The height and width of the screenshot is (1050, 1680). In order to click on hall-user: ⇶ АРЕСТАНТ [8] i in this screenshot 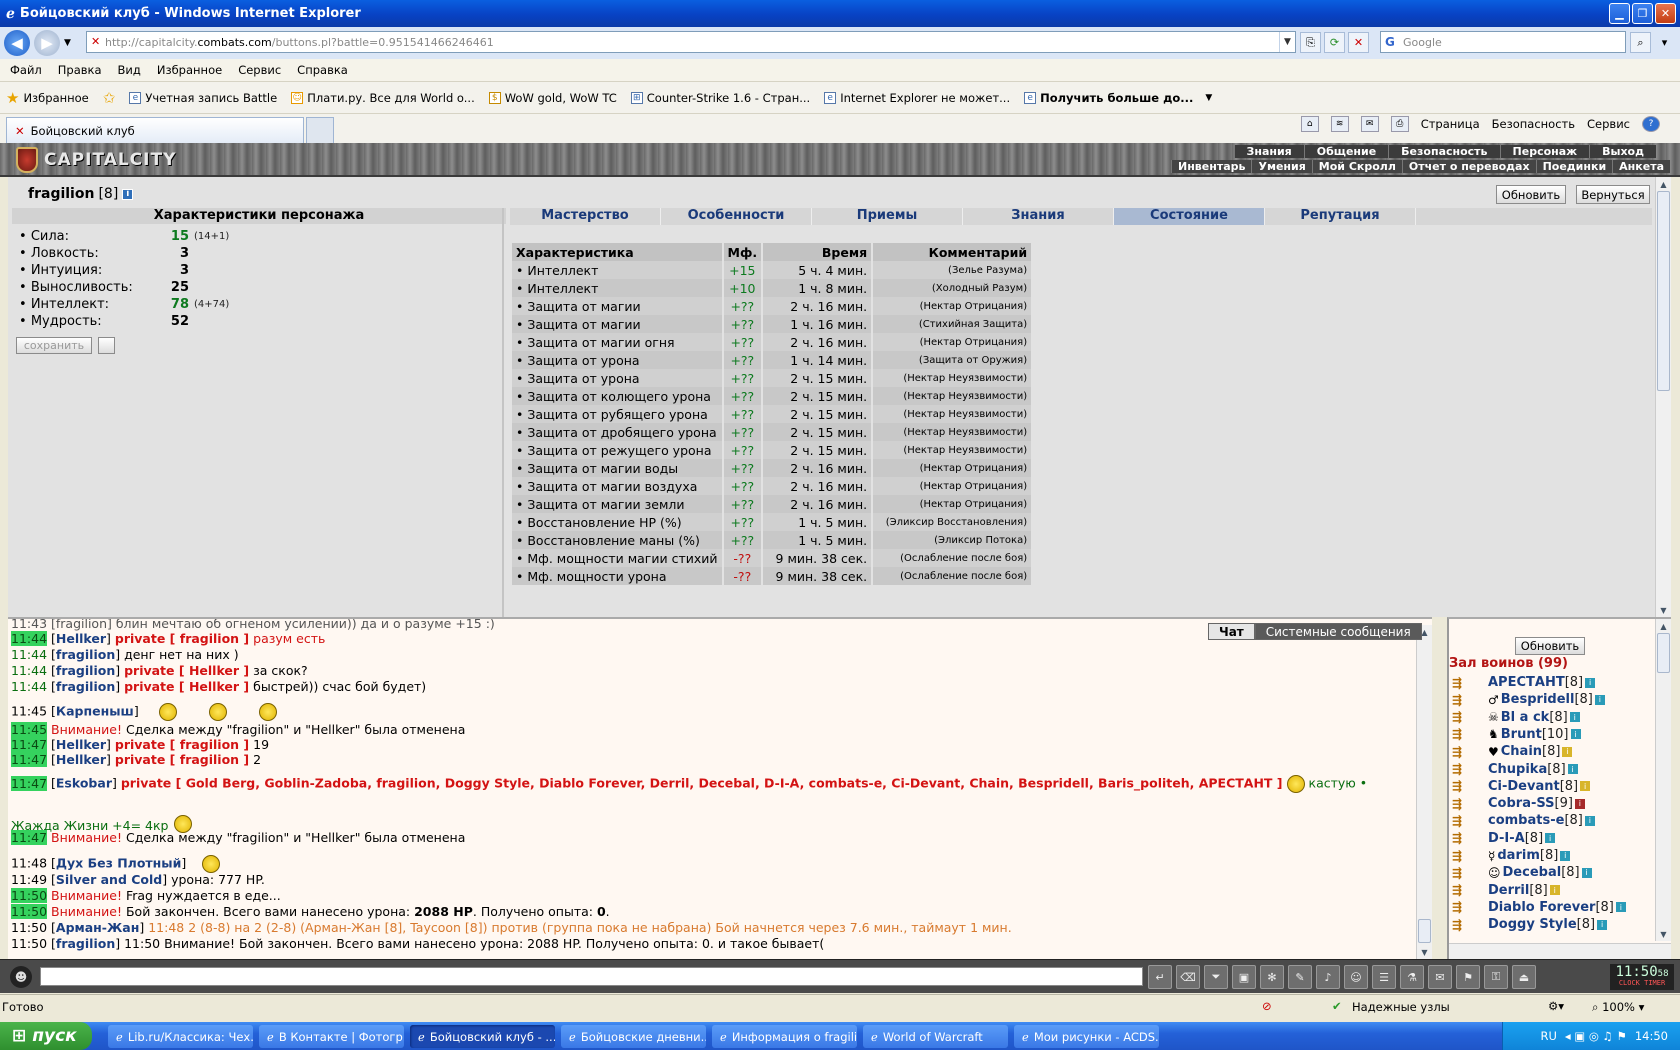, I will do `click(1524, 682)`.